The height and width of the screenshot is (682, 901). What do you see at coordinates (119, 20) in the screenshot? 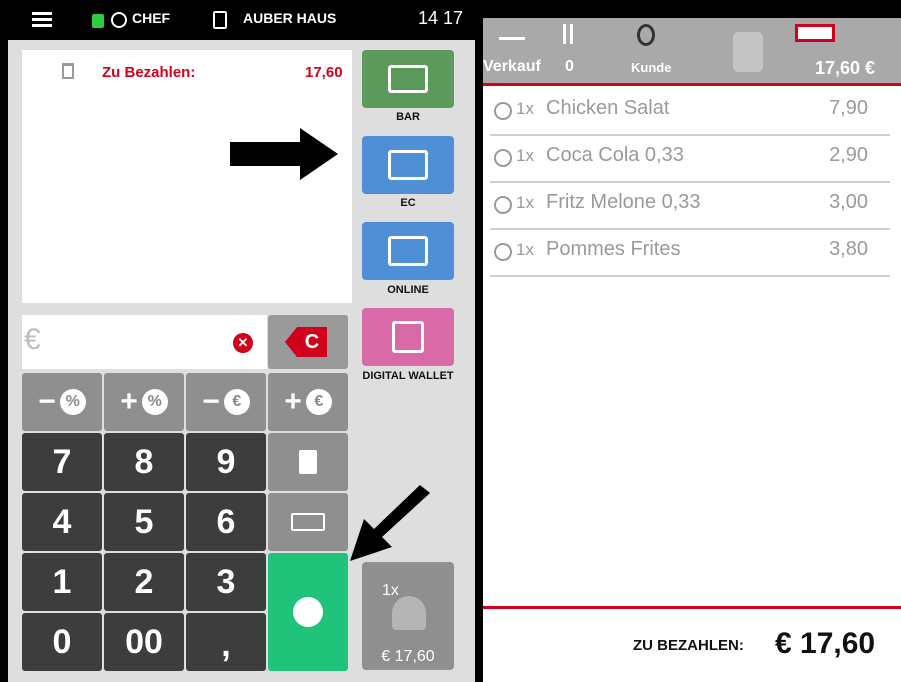
I see `user-icon` at bounding box center [119, 20].